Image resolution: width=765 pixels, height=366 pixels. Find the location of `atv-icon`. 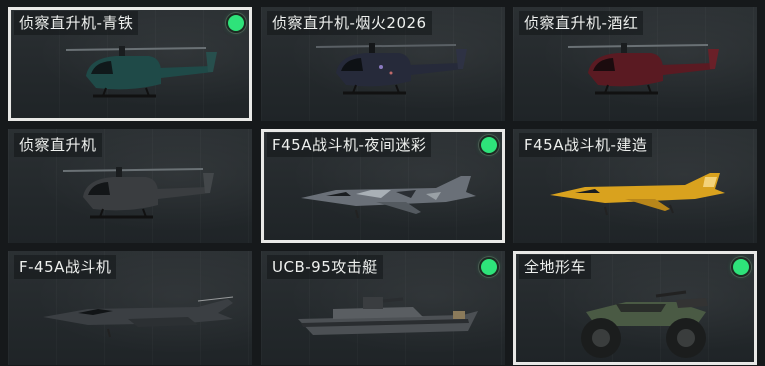

atv-icon is located at coordinates (644, 324).